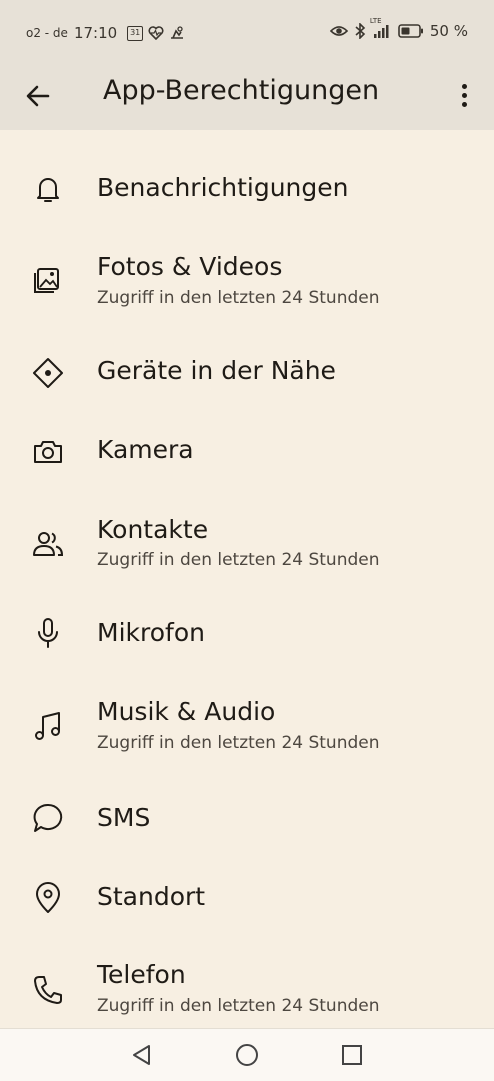  I want to click on clock: 17:10, so click(95, 33).